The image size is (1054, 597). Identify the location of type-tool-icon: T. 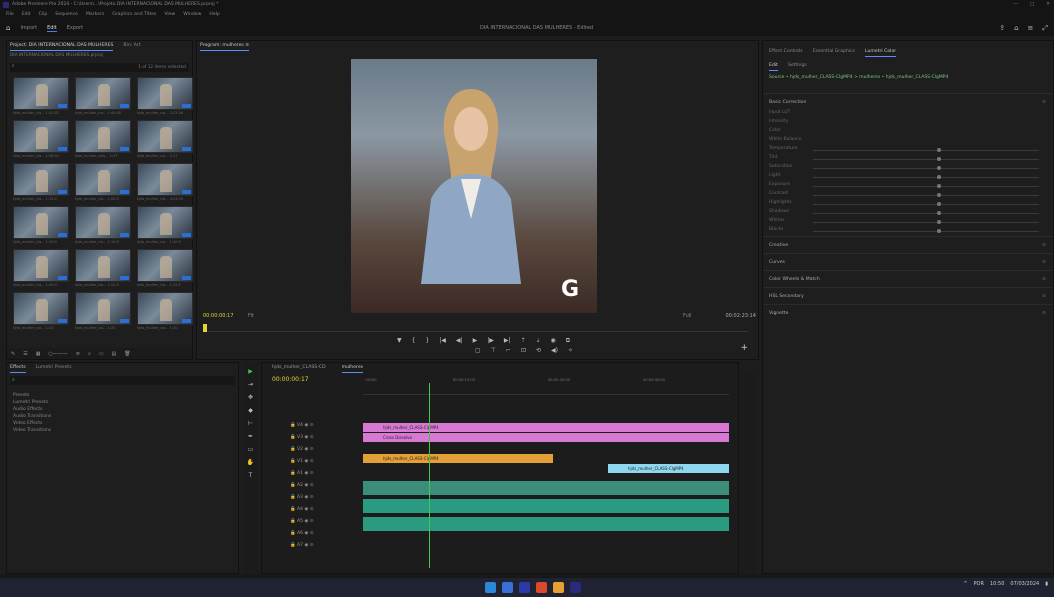
(251, 475).